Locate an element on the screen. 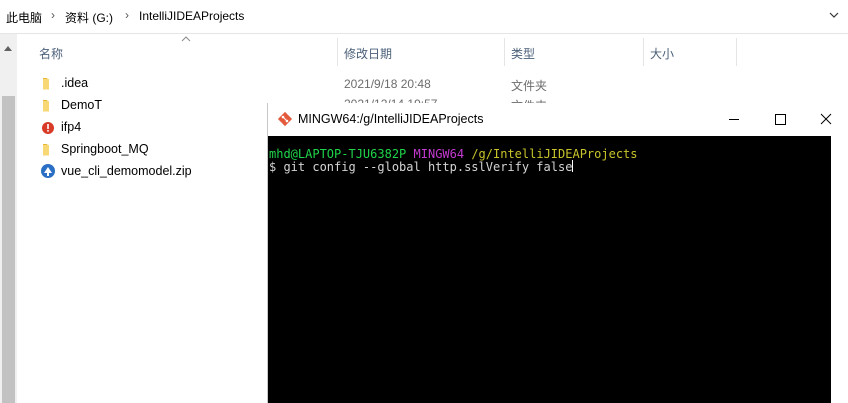  column-header-name: 名称 is located at coordinates (51, 53).